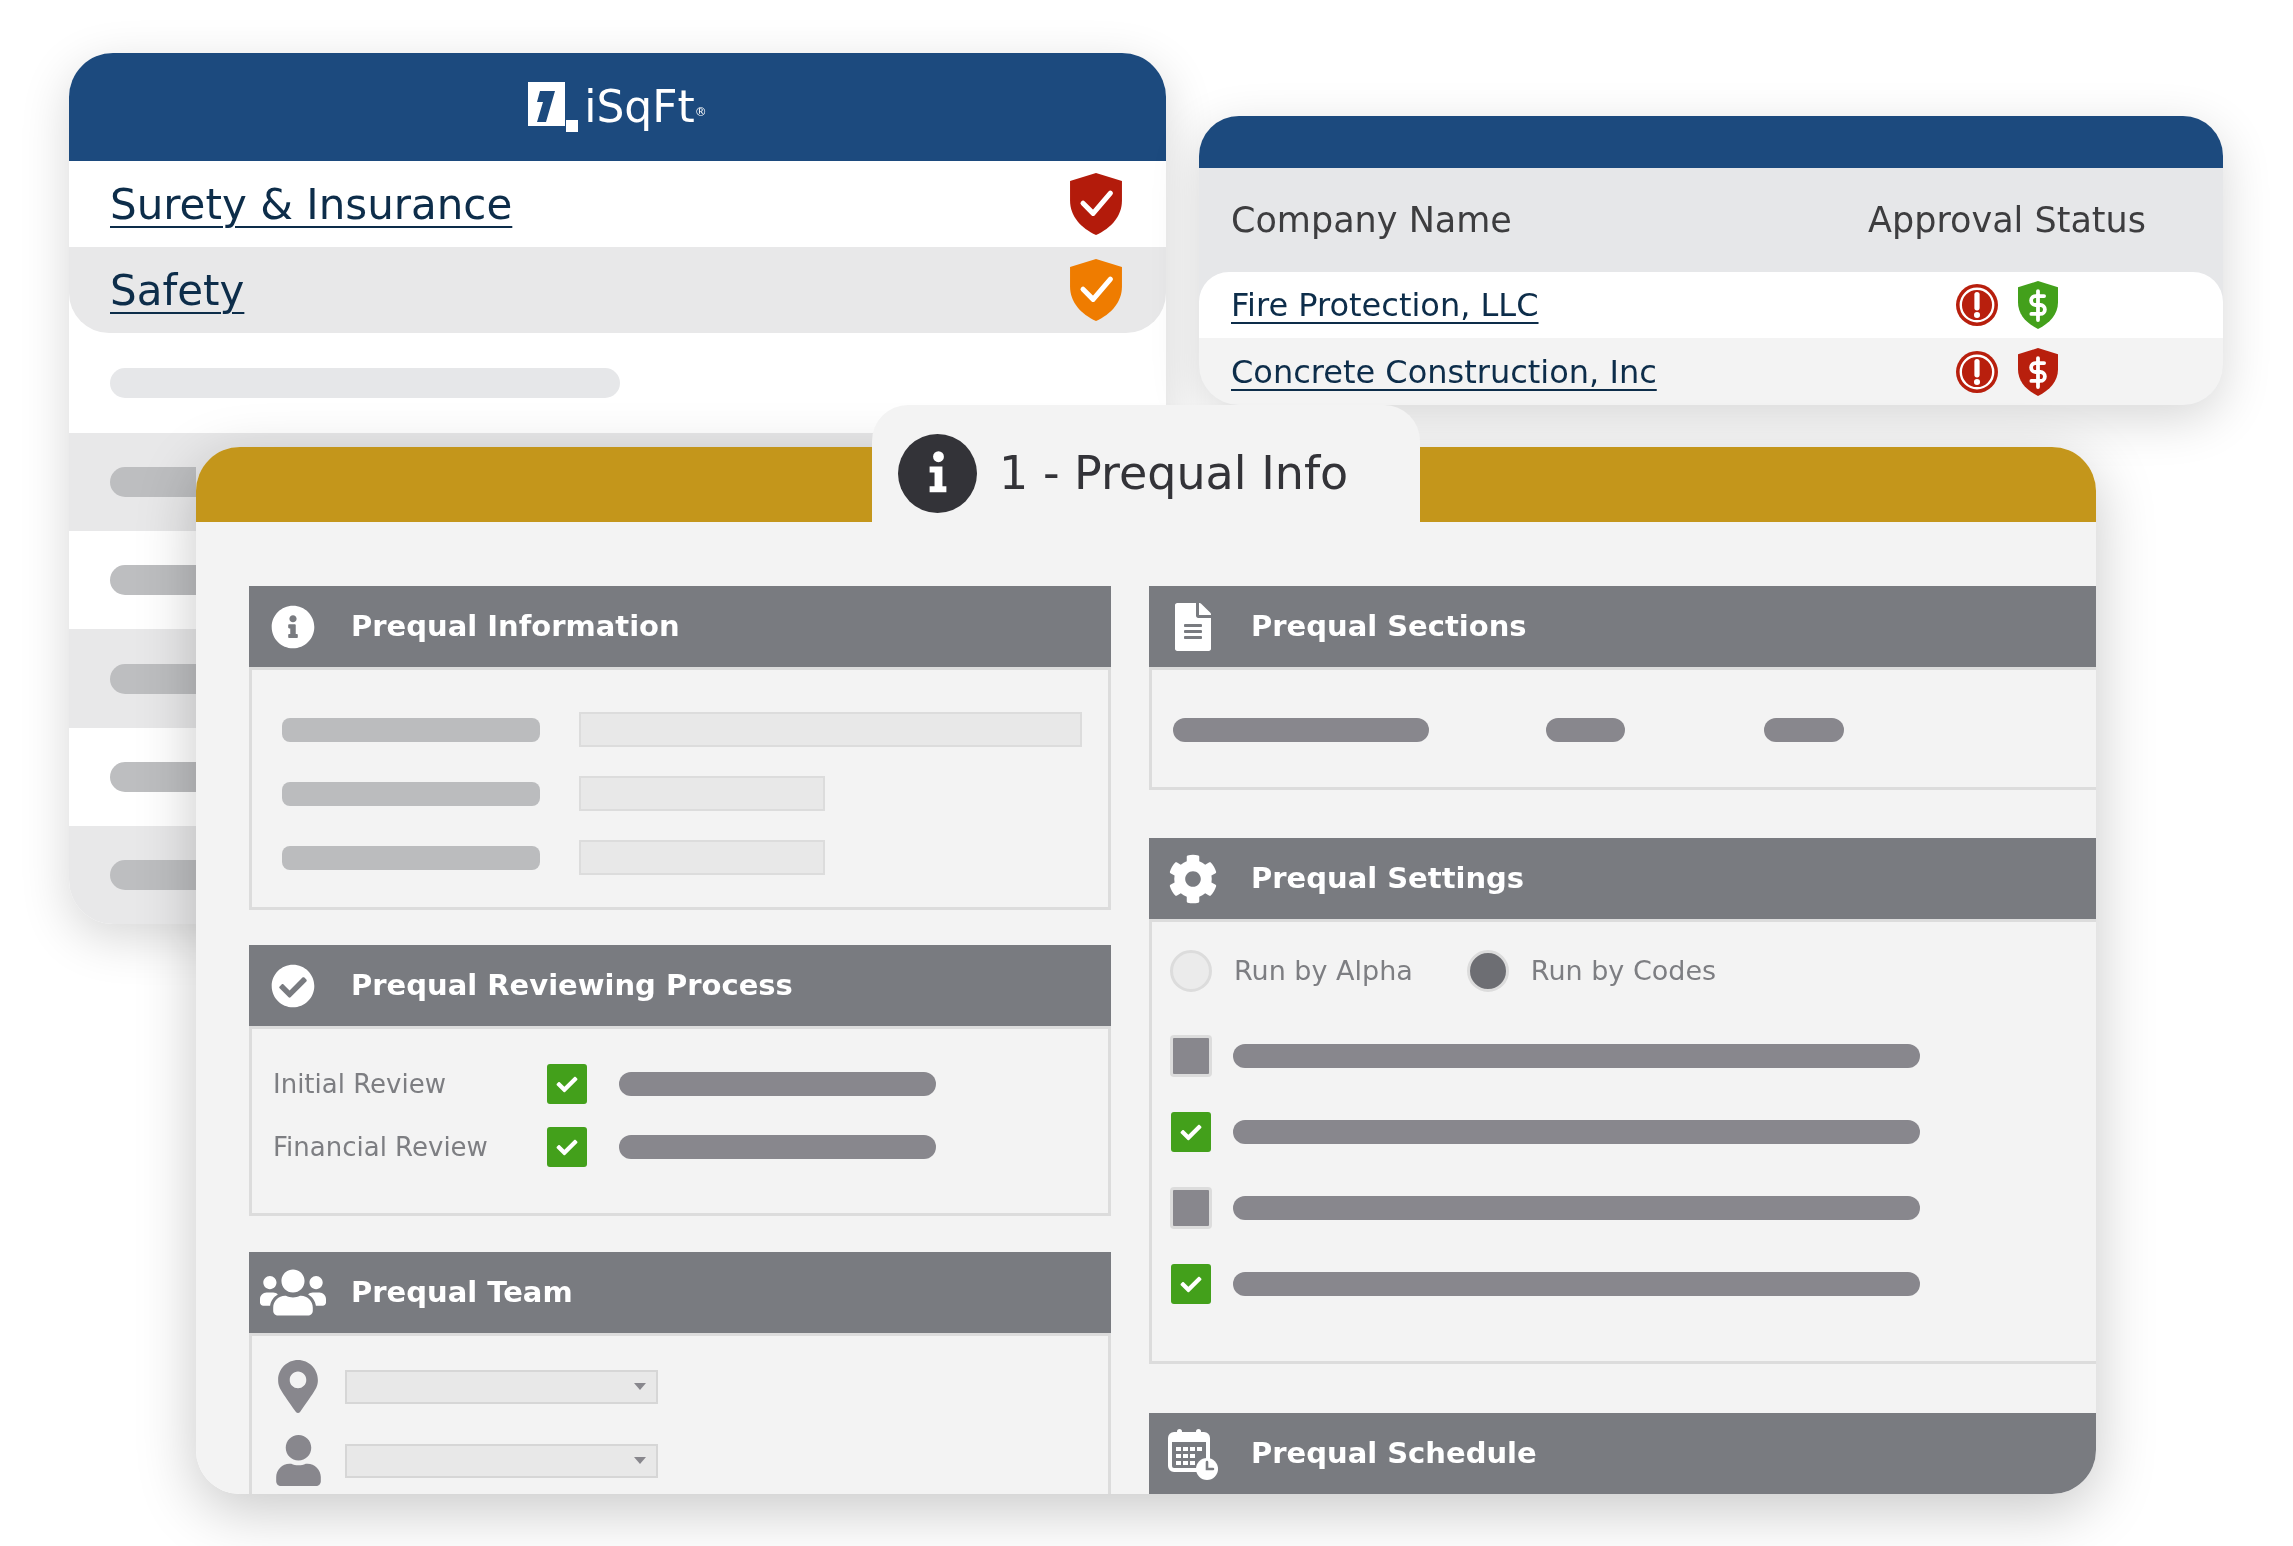  I want to click on category-link: Surety & Insurance, so click(311, 204).